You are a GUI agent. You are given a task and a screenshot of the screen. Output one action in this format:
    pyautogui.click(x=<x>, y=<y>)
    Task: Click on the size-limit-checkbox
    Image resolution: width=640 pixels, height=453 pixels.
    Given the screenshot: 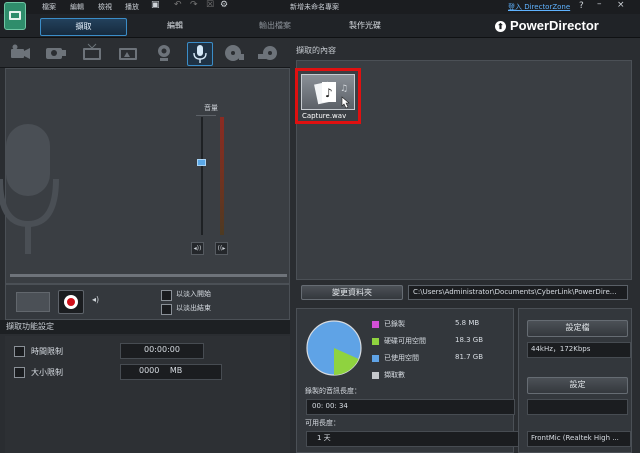 What is the action you would take?
    pyautogui.click(x=19, y=372)
    